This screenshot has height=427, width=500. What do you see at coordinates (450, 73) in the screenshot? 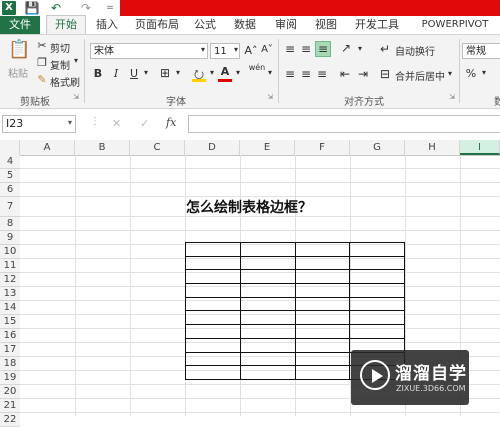
I see `merge-center-dropdown-icon: ▾` at bounding box center [450, 73].